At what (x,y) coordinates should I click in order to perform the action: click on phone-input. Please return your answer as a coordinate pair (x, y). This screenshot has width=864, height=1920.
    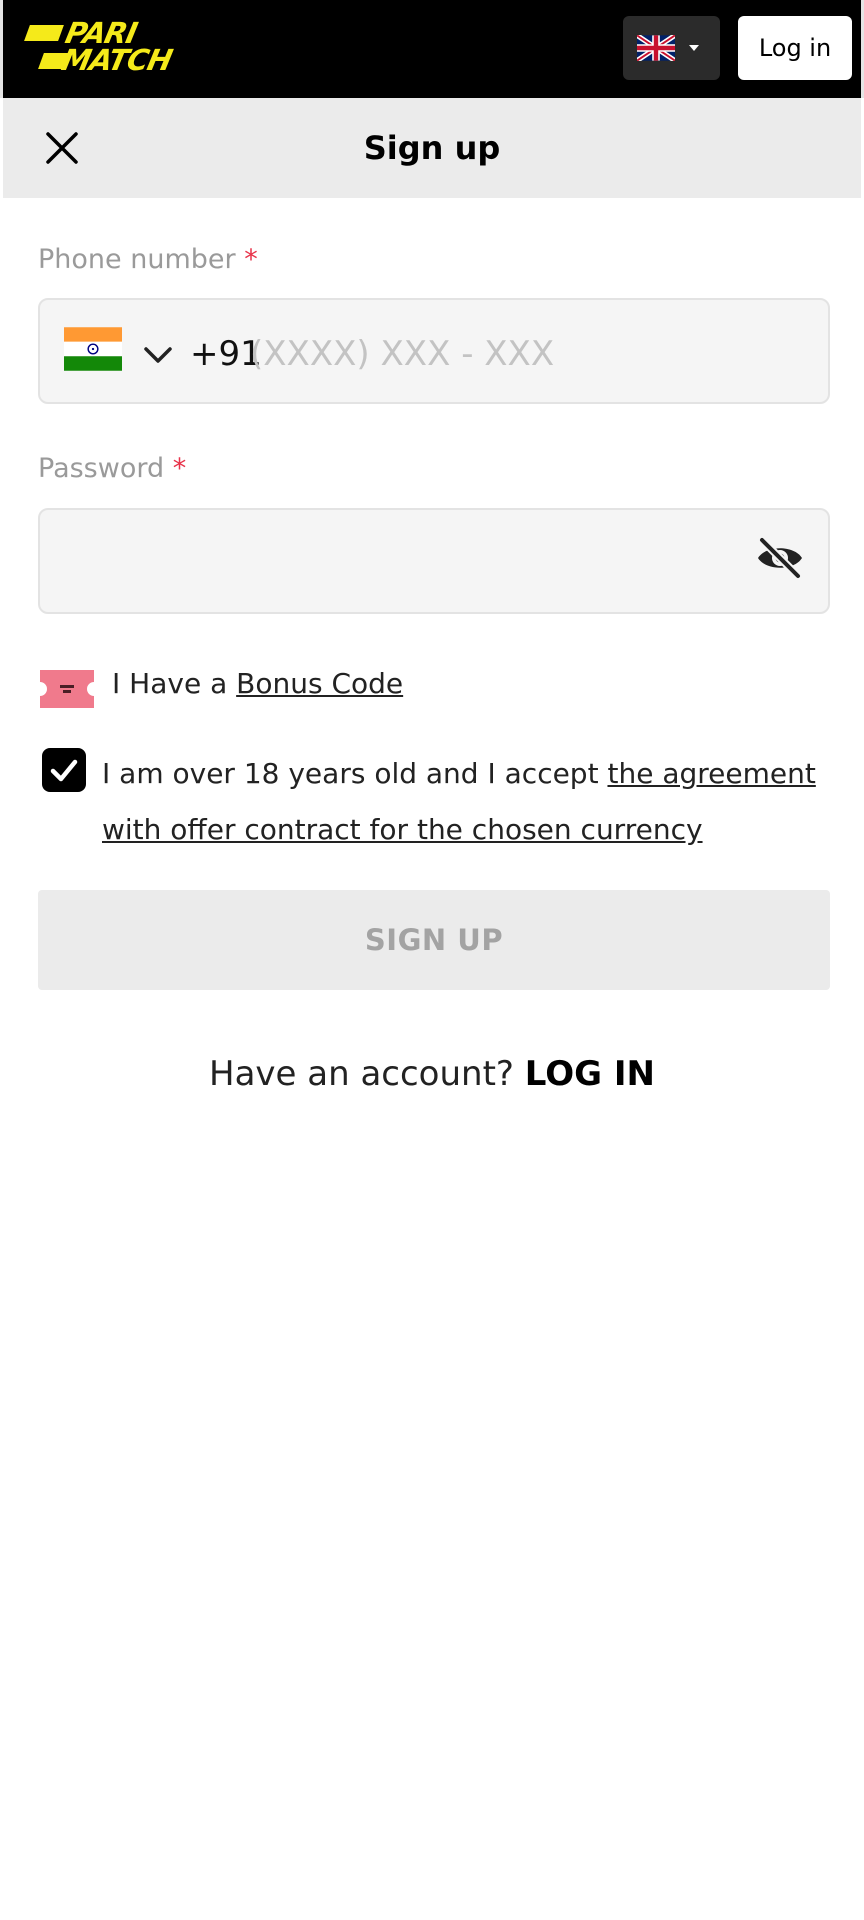
    Looking at the image, I should click on (530, 354).